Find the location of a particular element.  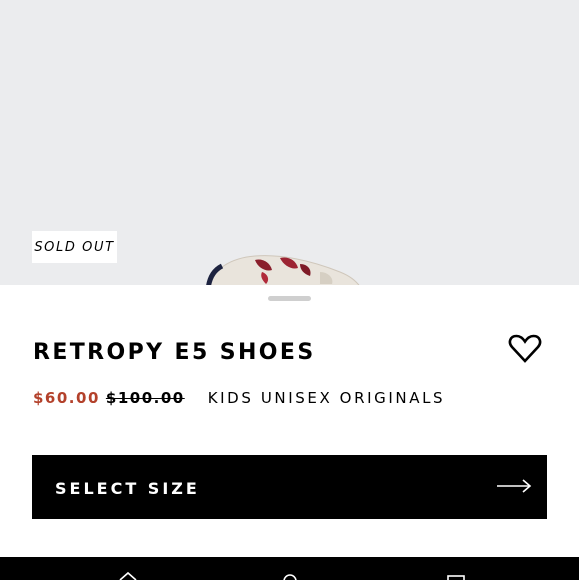

long-arrow-right-icon is located at coordinates (514, 486).